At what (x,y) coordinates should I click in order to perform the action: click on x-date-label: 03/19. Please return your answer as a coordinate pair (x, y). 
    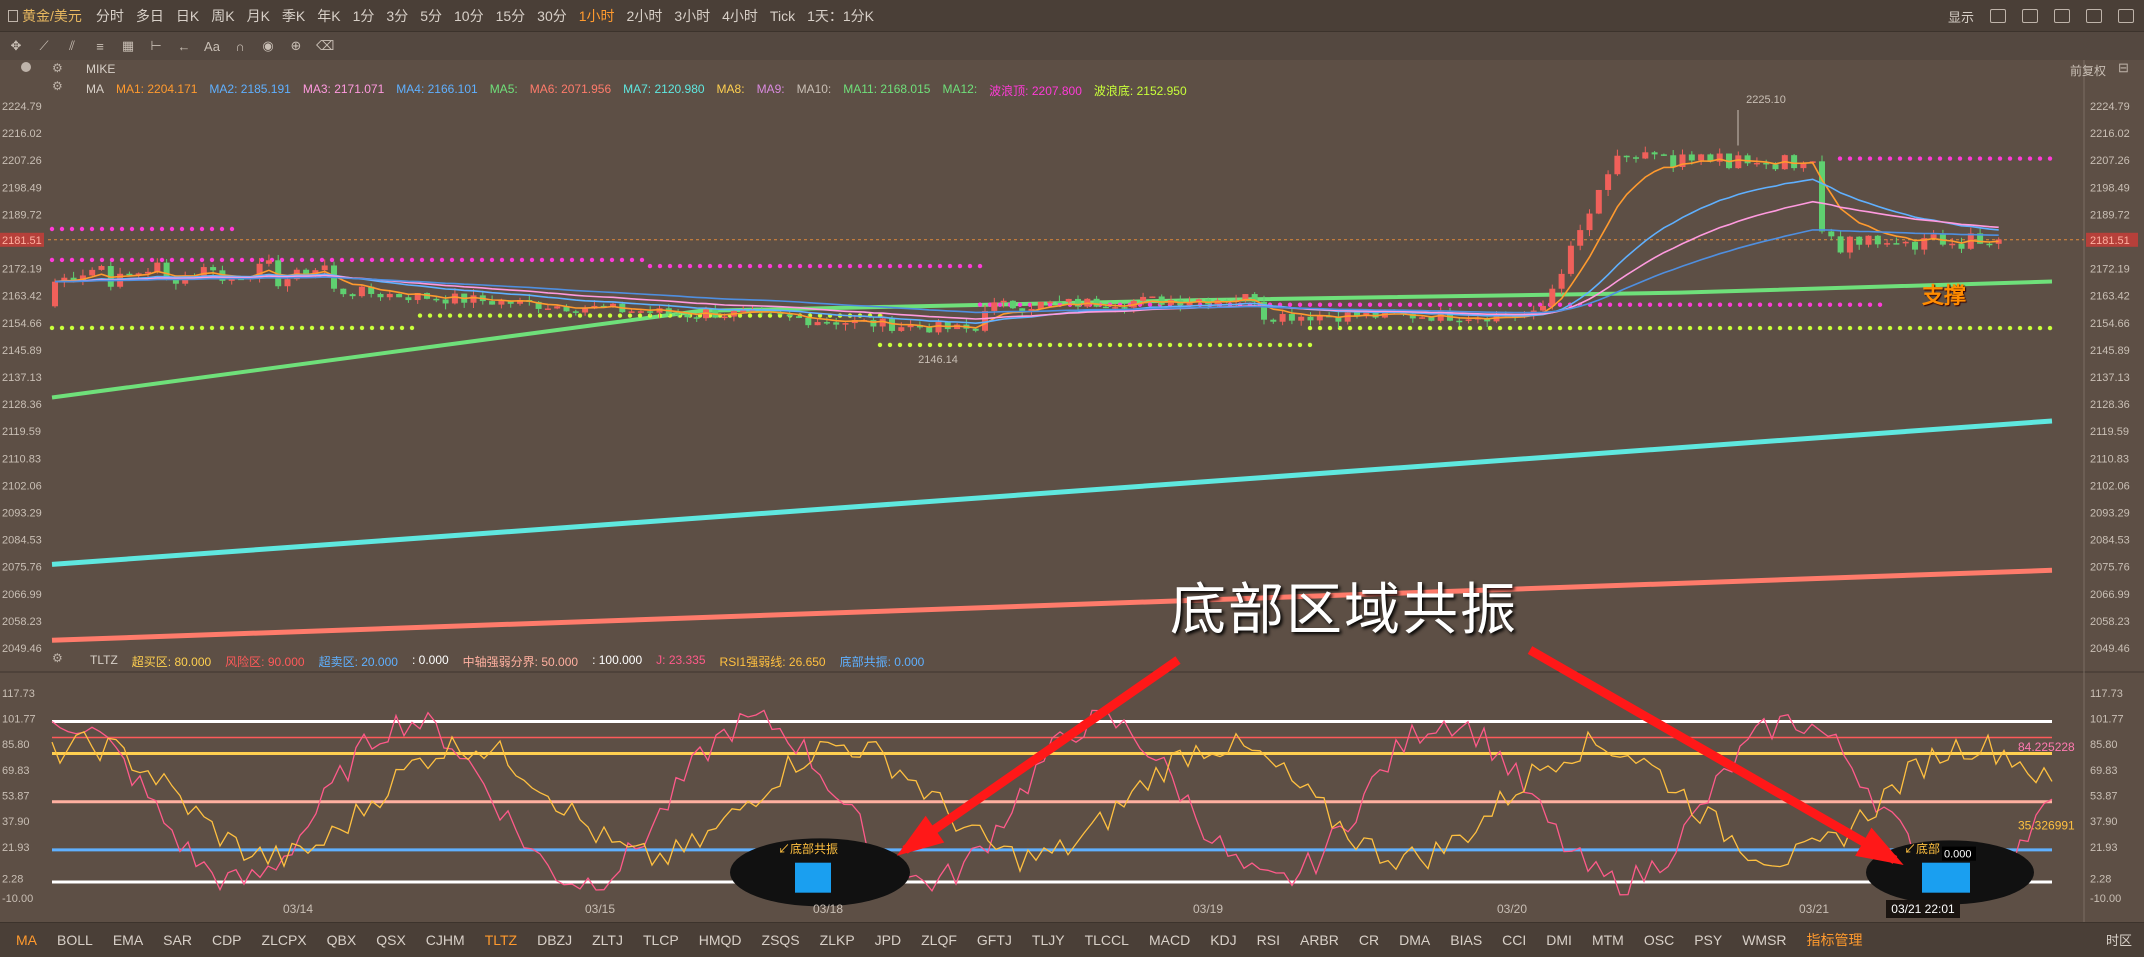
    Looking at the image, I should click on (1208, 909).